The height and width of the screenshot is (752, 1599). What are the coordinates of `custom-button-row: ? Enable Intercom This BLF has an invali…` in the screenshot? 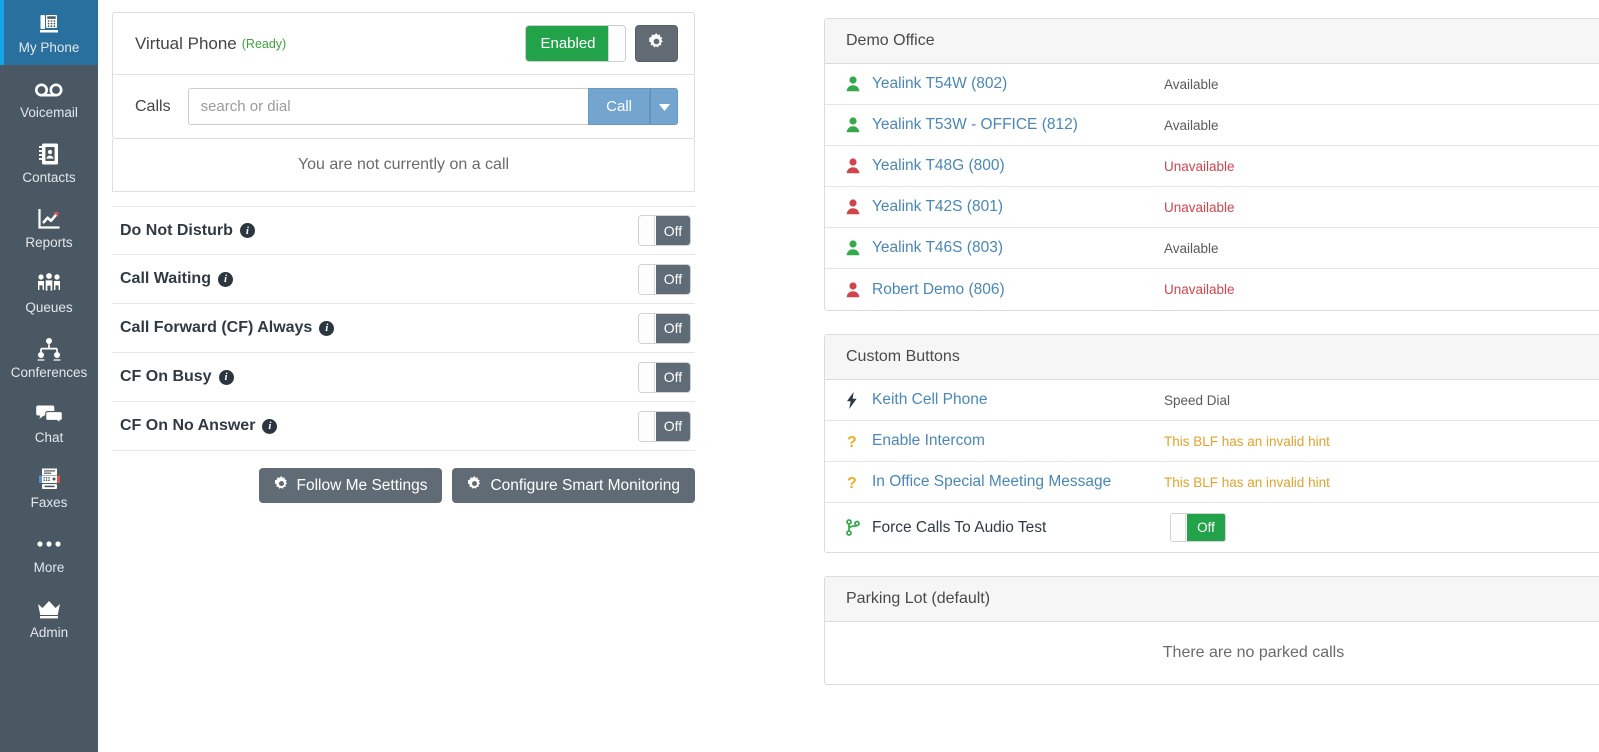 It's located at (1212, 441).